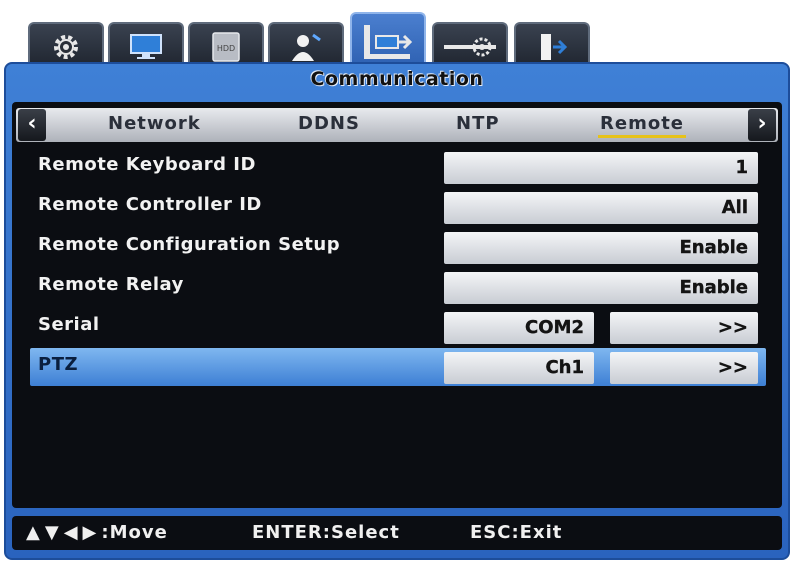 The width and height of the screenshot is (793, 565). Describe the element at coordinates (470, 47) in the screenshot. I see `settings-slider-icon` at that location.